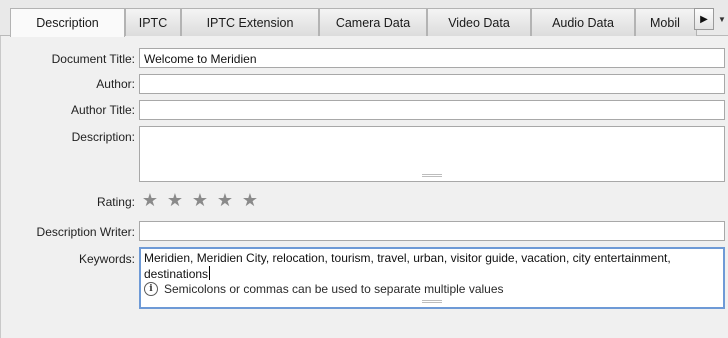  What do you see at coordinates (102, 110) in the screenshot?
I see `author-title-label: Author Title:` at bounding box center [102, 110].